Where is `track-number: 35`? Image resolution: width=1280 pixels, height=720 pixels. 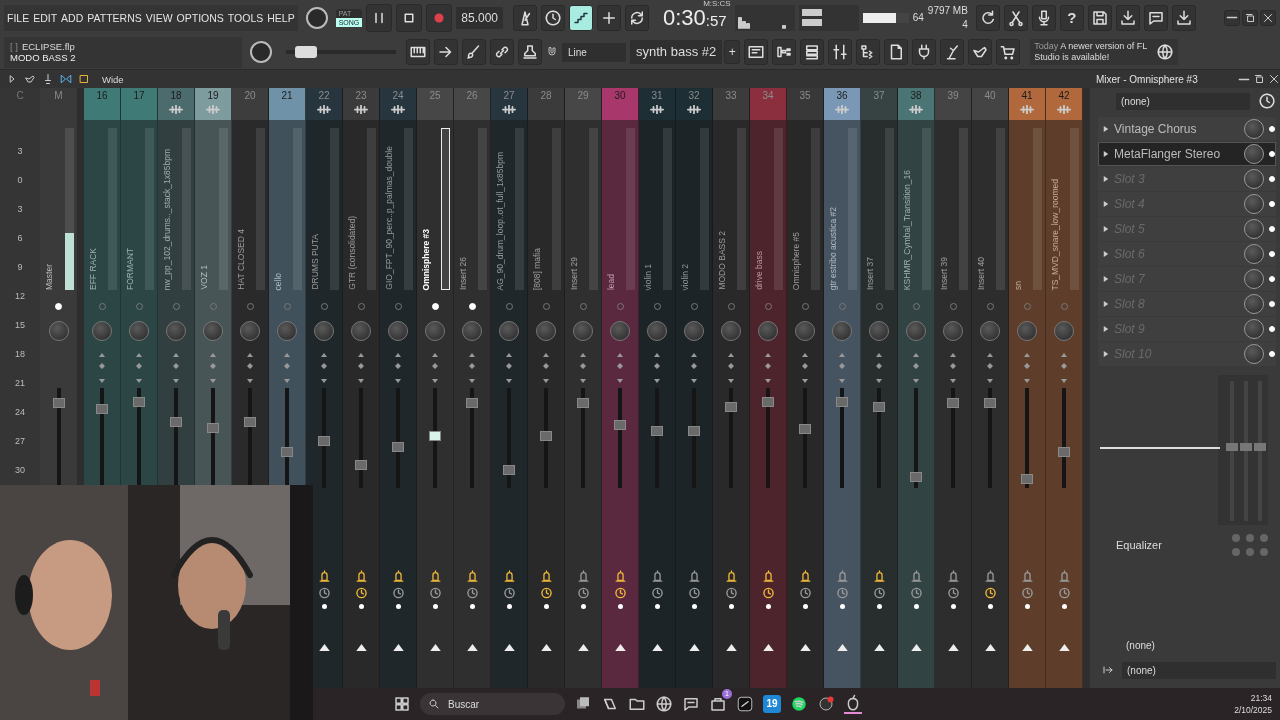 track-number: 35 is located at coordinates (805, 95).